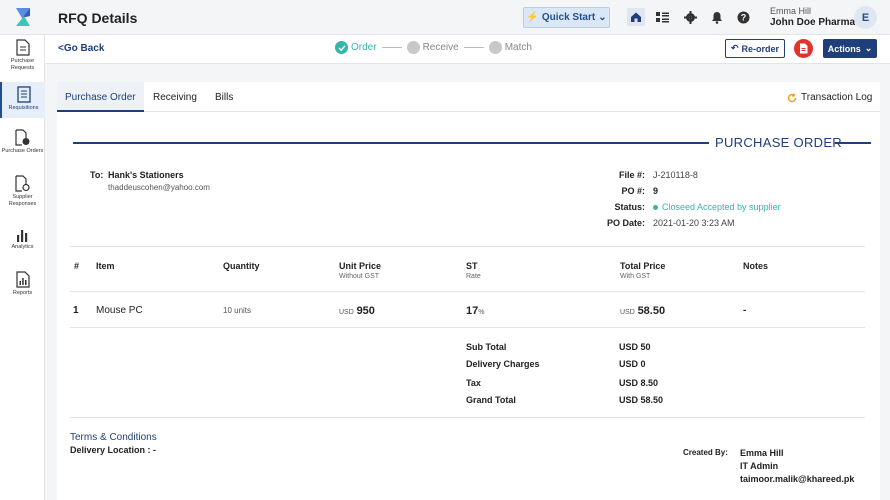  Describe the element at coordinates (22, 147) in the screenshot. I see `sidebar-item-purchase-orders: Purchase Orders` at that location.